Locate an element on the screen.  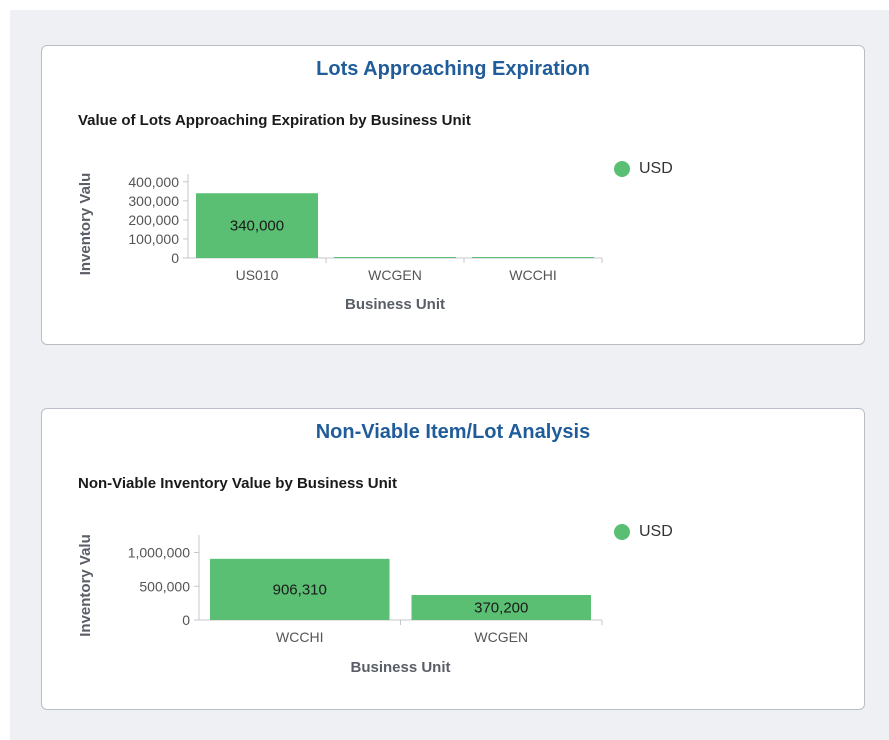
y-tick-label: 100,000 is located at coordinates (153, 239).